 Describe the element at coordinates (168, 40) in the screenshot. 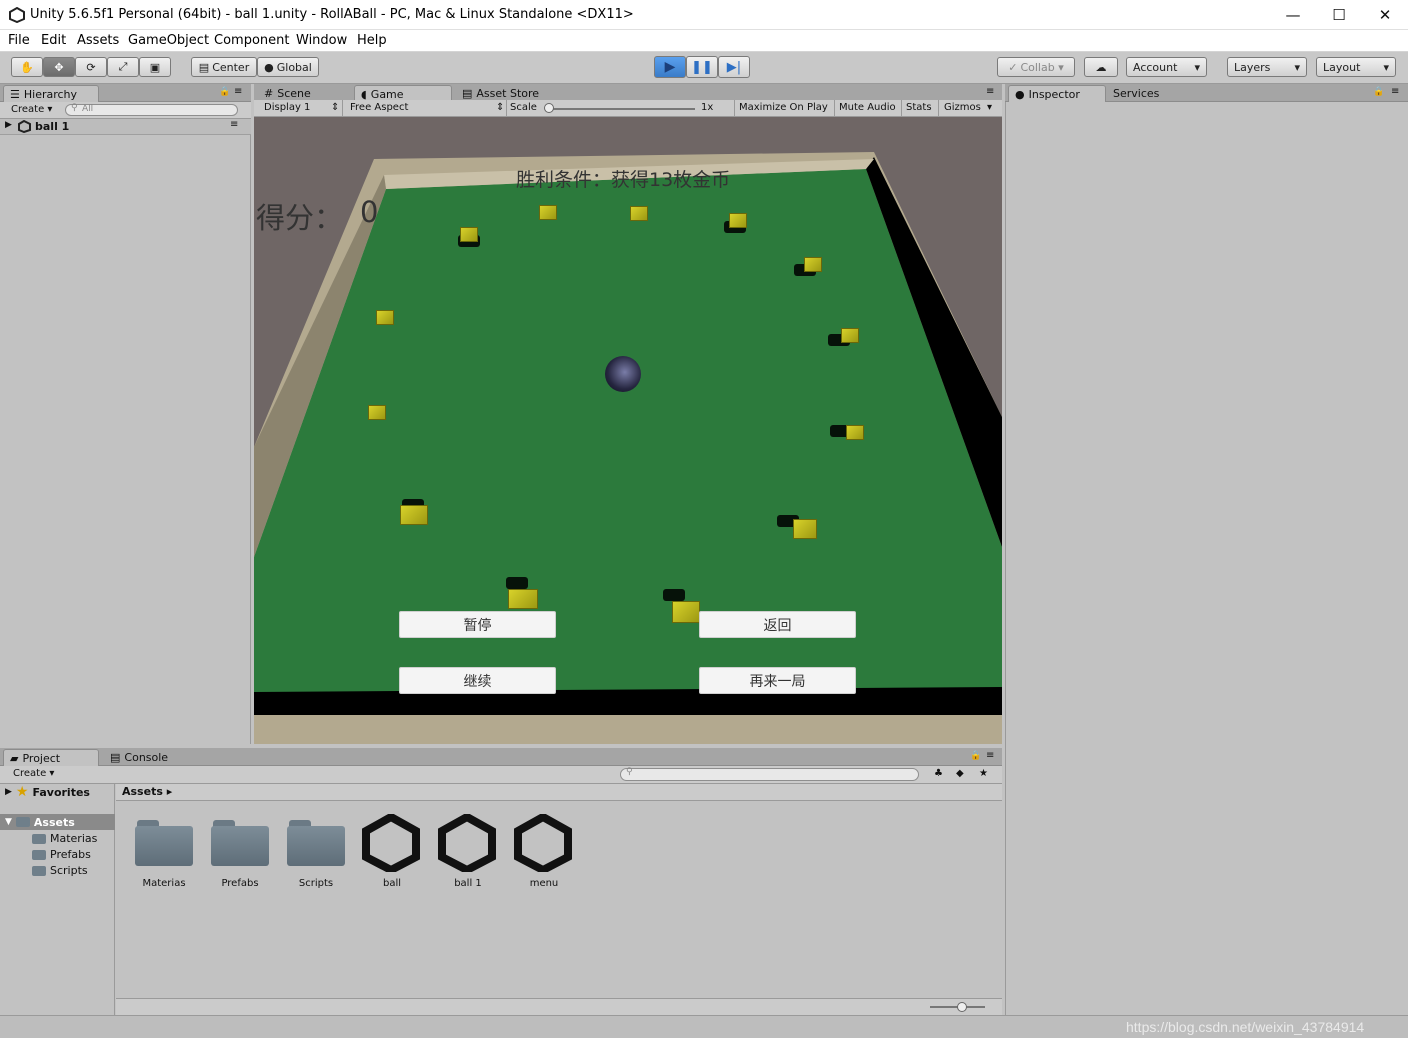

I see `menu-gameobject: GameObject` at that location.